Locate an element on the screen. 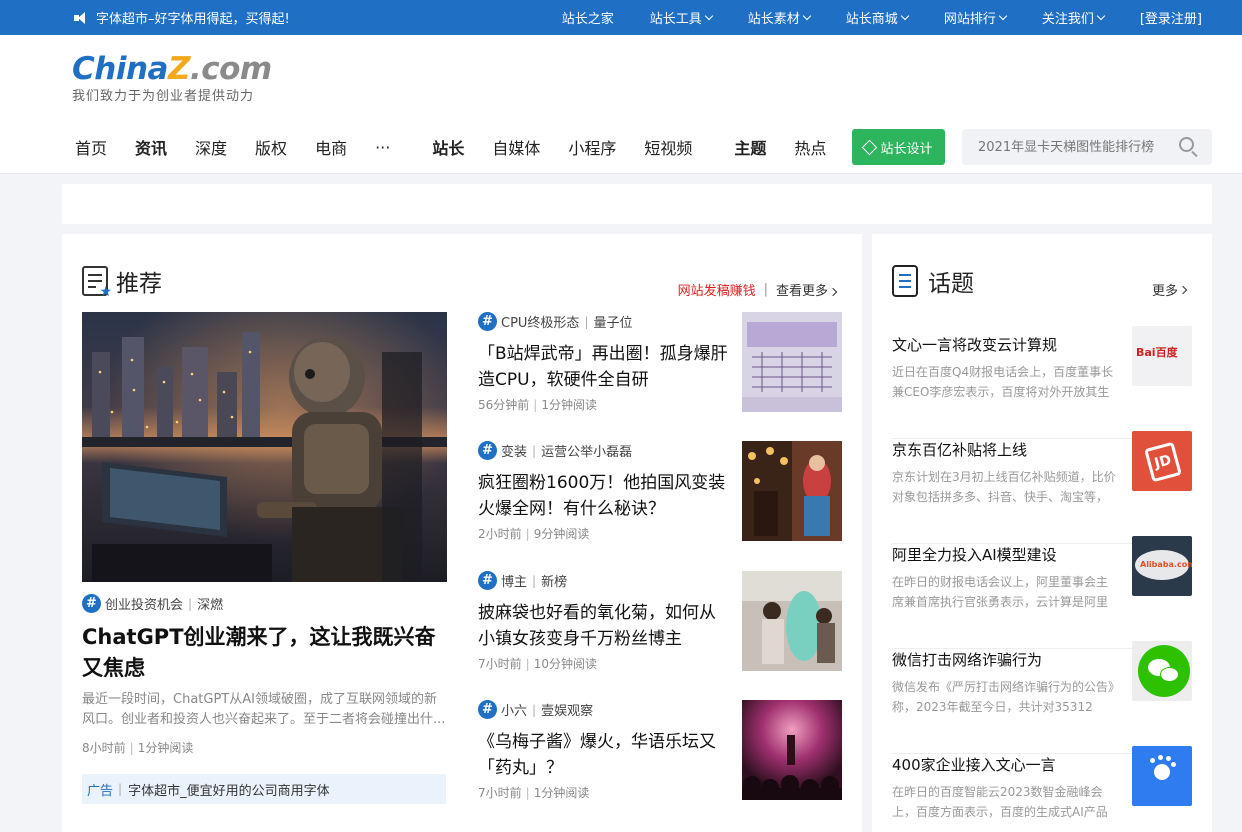 Image resolution: width=1242 pixels, height=832 pixels. nav-item-hot: 热点 is located at coordinates (810, 147).